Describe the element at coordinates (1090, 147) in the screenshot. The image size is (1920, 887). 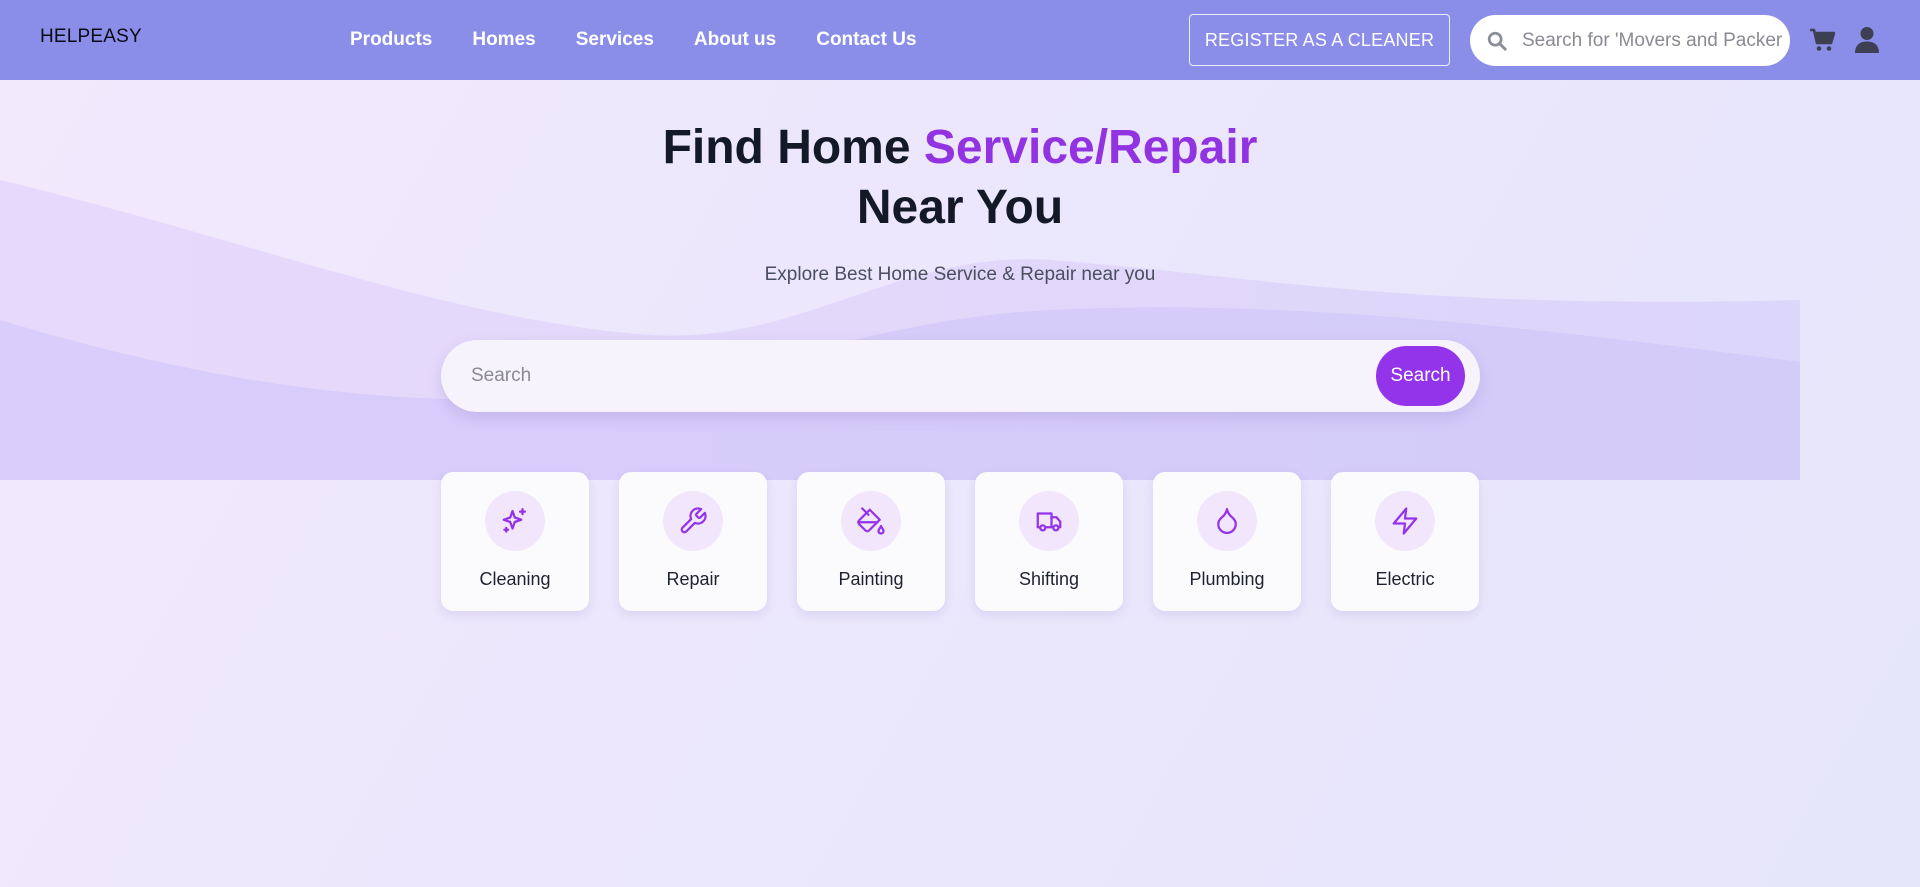
I see `hero-title-accent: Service/Repair` at that location.